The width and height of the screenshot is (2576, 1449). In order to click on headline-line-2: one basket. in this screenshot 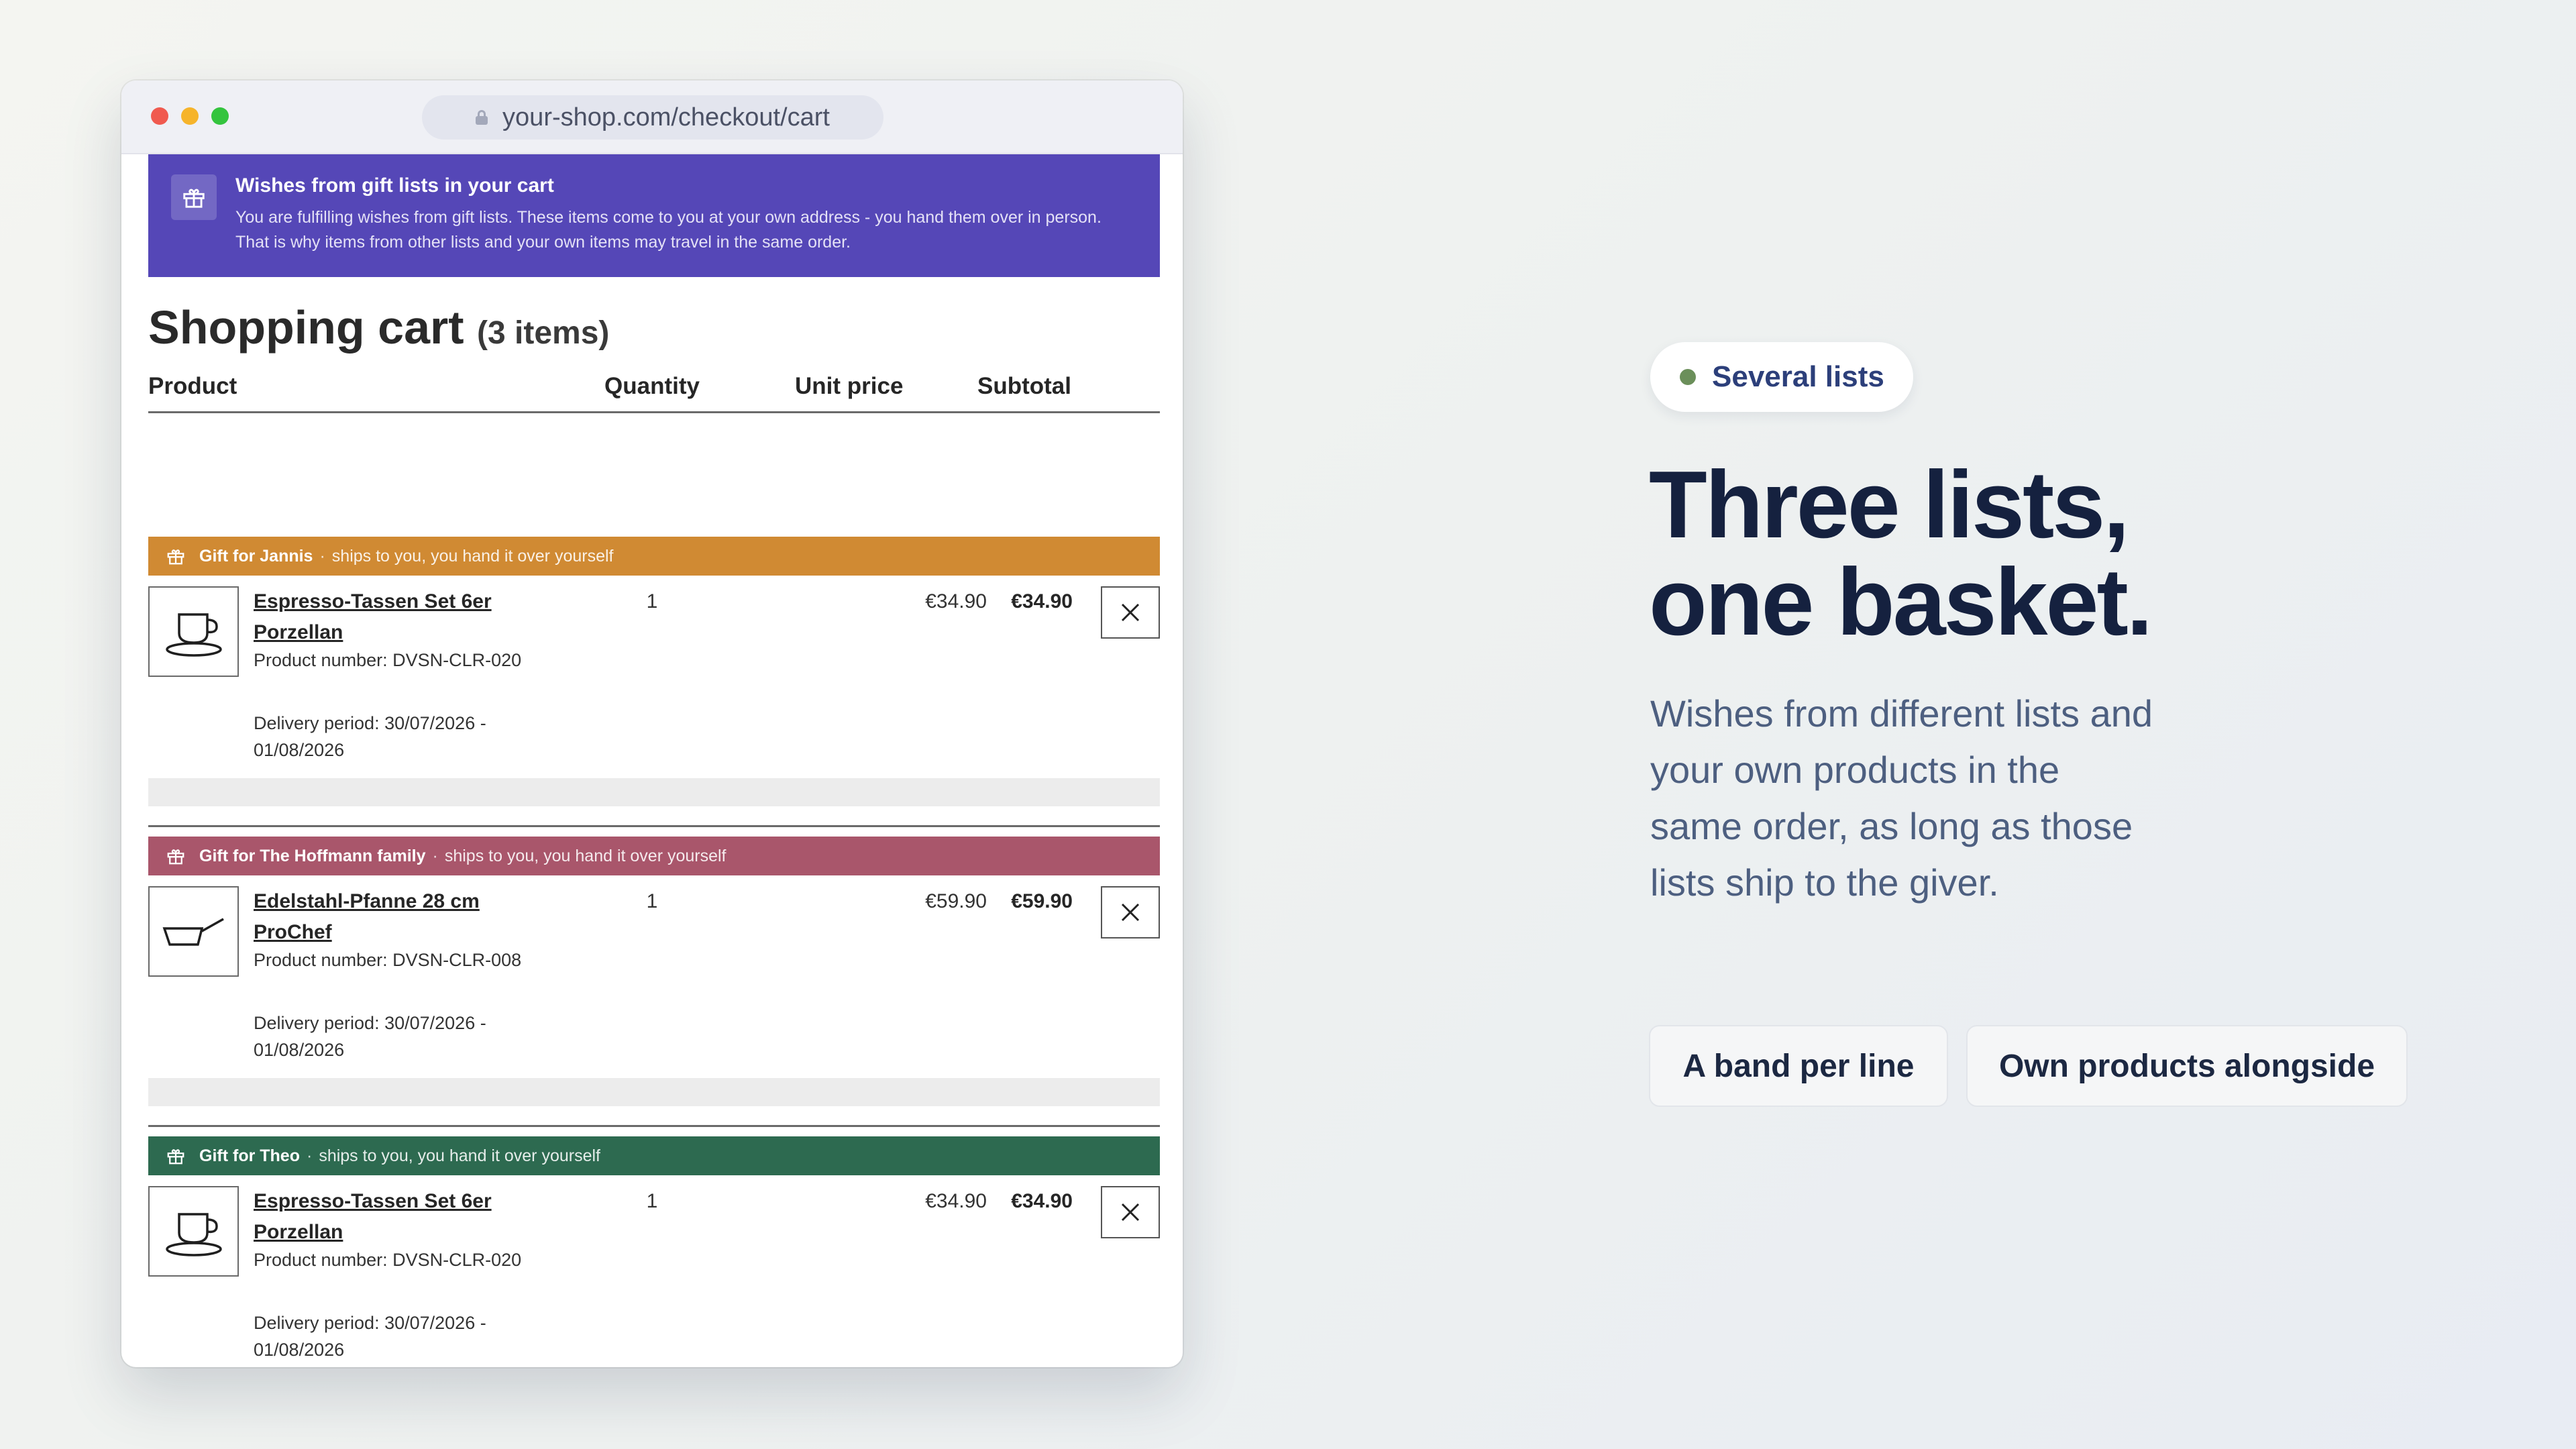, I will do `click(1901, 602)`.